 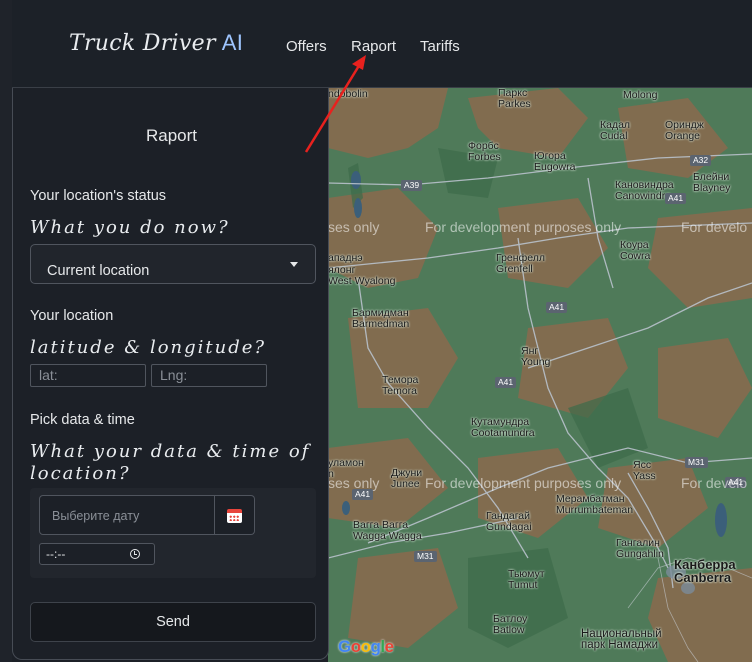 I want to click on map-label: Янг Young, so click(x=536, y=356).